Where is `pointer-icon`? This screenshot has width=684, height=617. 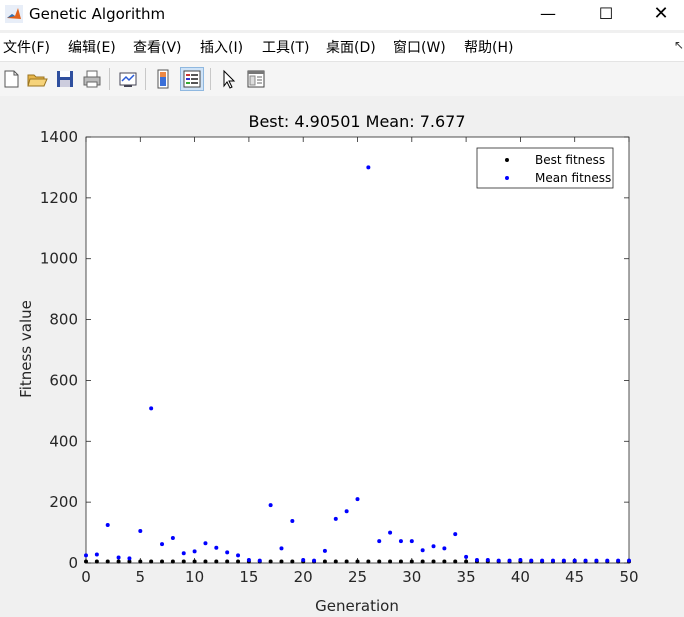 pointer-icon is located at coordinates (229, 79).